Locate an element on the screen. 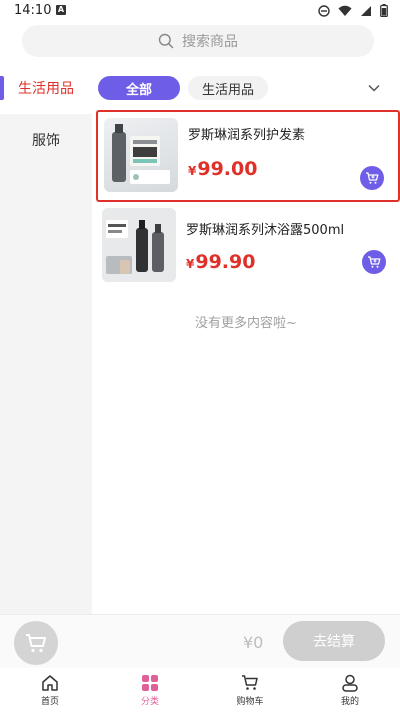 This screenshot has width=400, height=712. active-indicator is located at coordinates (2, 88).